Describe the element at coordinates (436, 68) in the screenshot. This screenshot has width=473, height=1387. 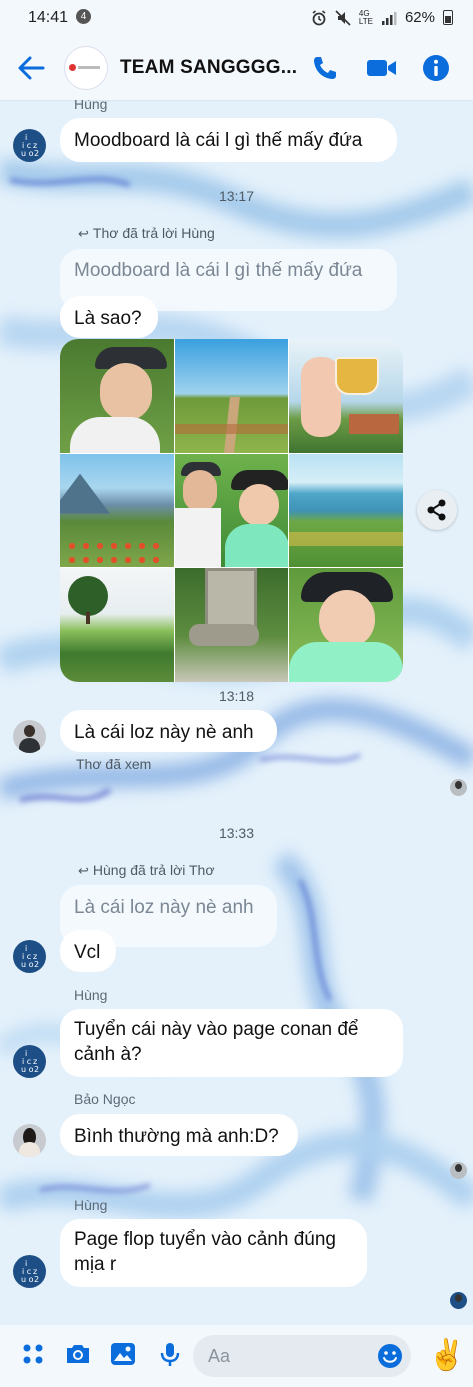
I see `info-icon` at that location.